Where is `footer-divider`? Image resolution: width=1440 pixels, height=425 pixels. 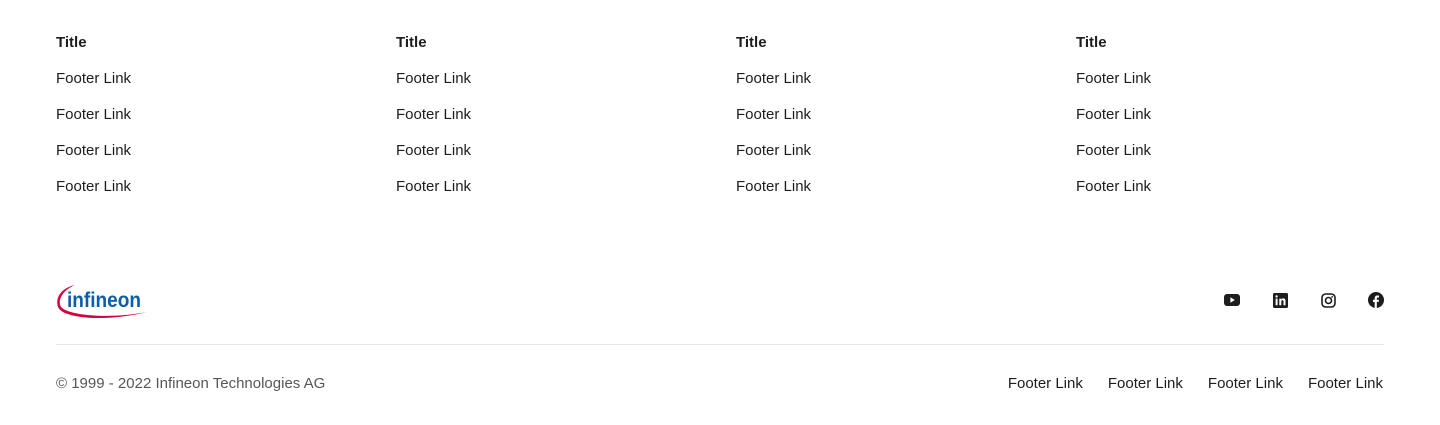
footer-divider is located at coordinates (720, 344).